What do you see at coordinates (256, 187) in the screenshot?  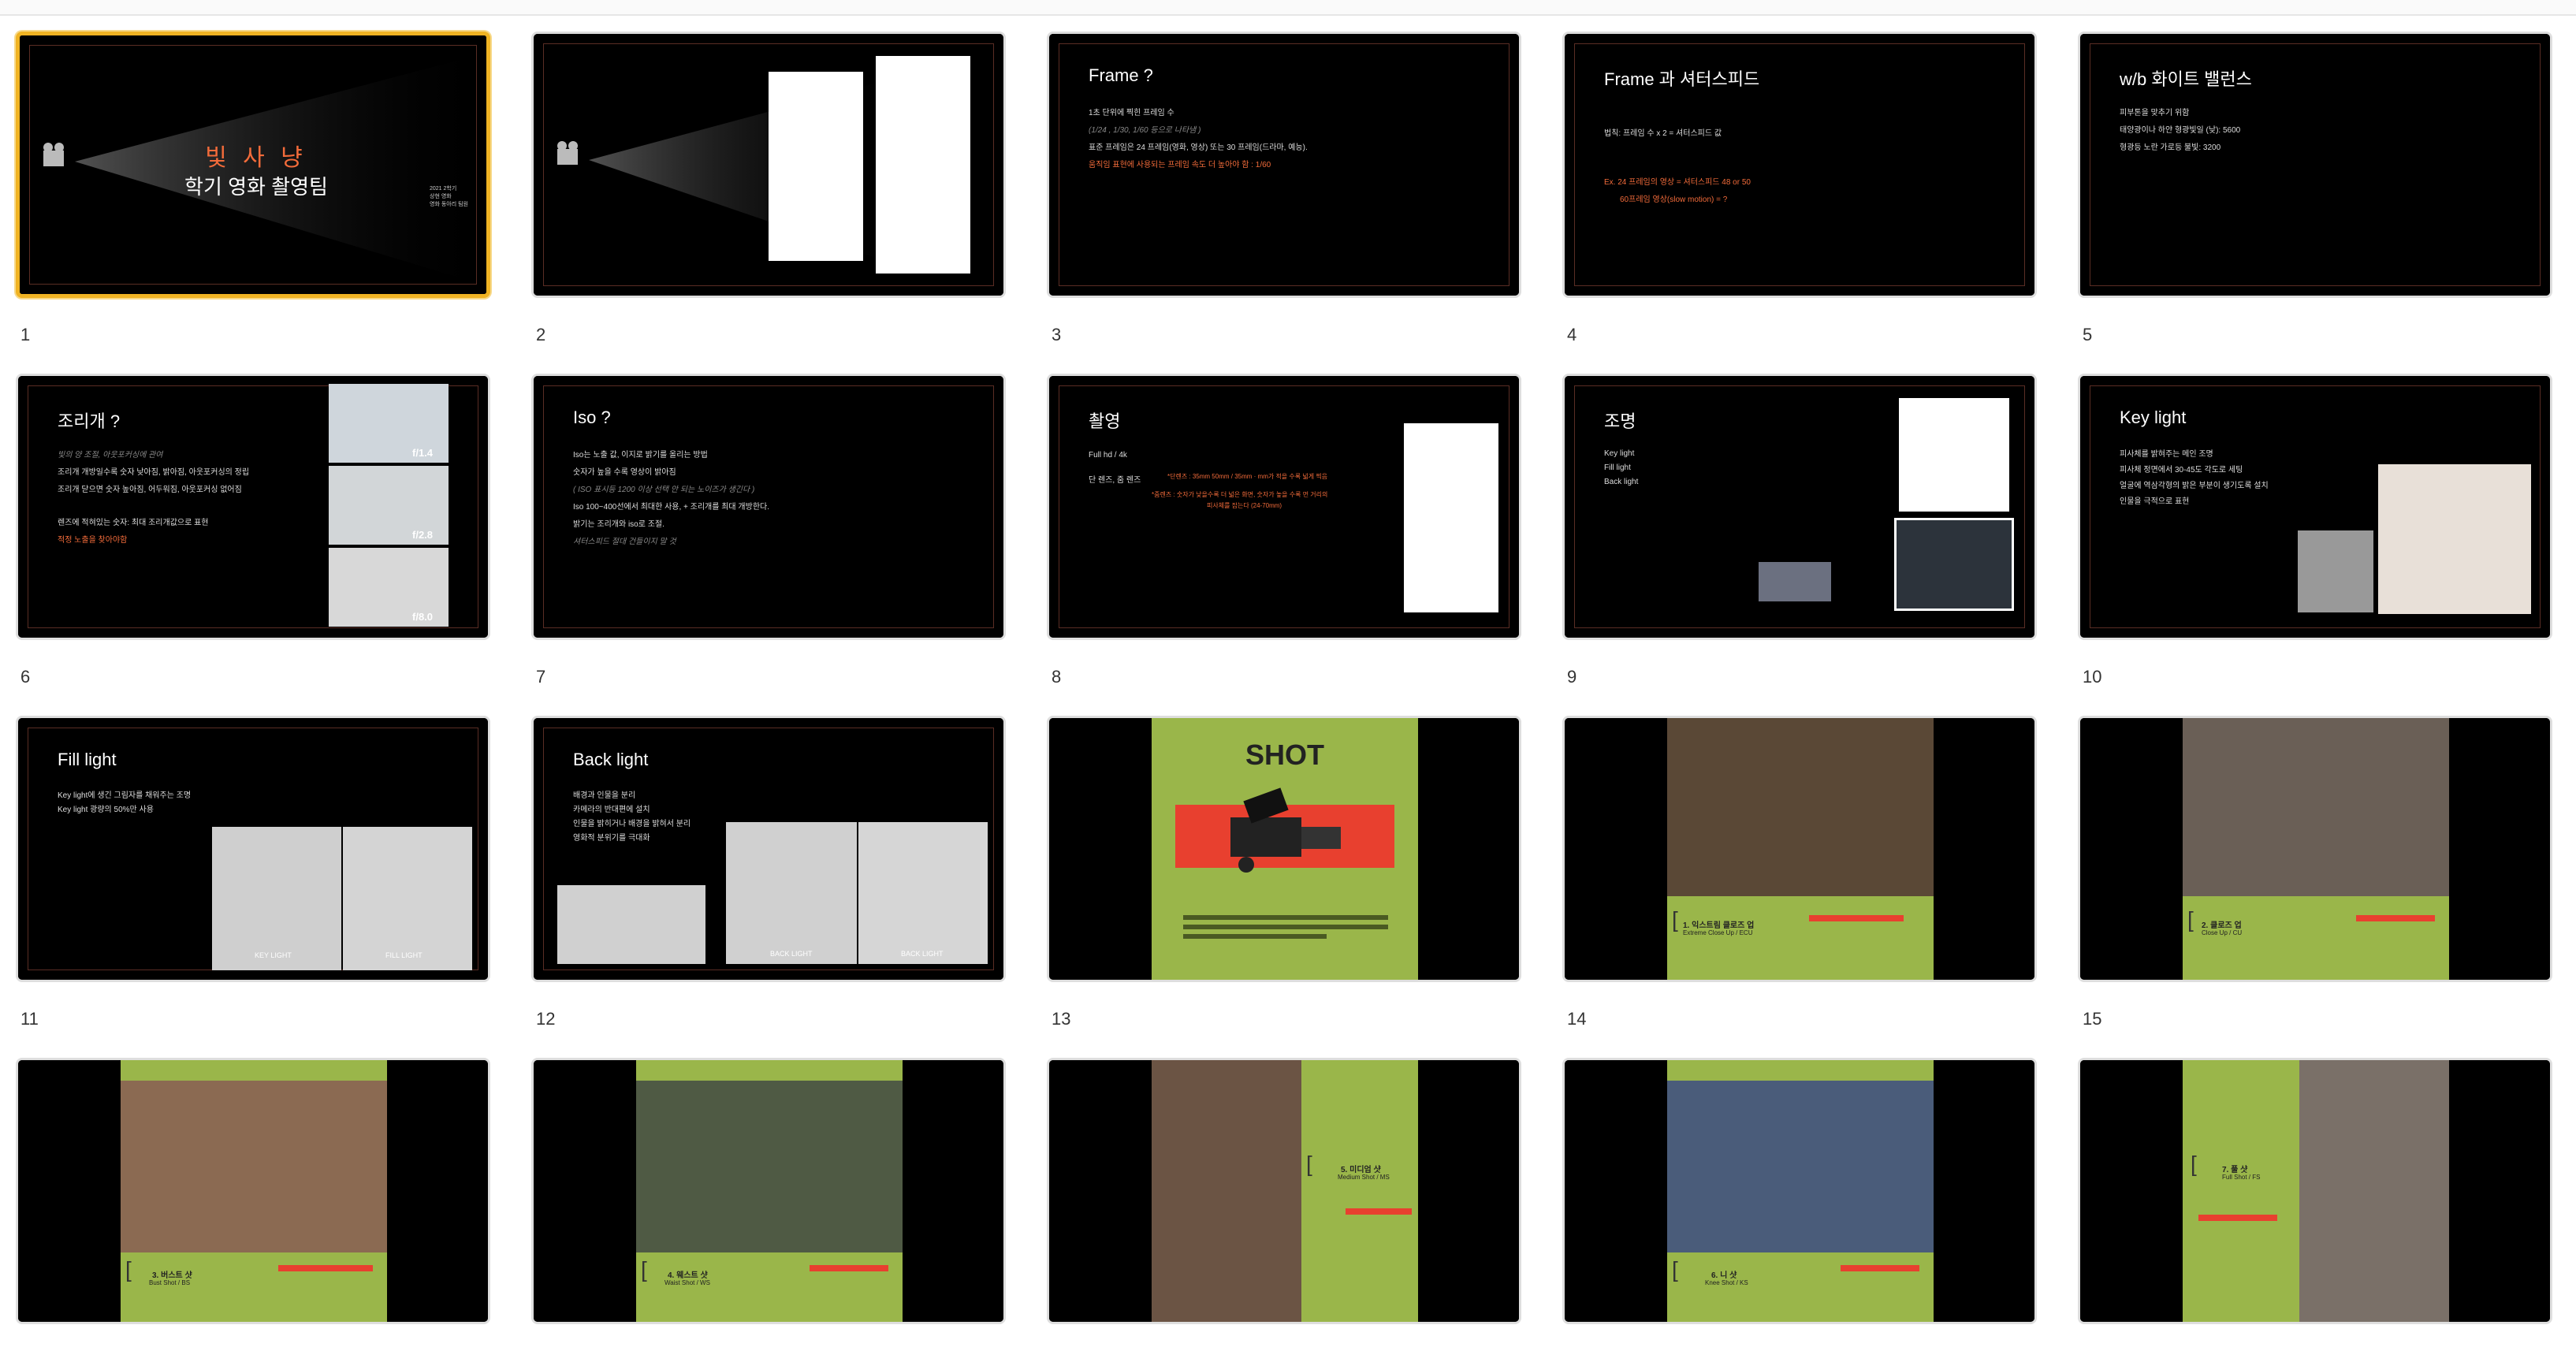 I see `slide-subtitle: 학기 영화 촬영팀` at bounding box center [256, 187].